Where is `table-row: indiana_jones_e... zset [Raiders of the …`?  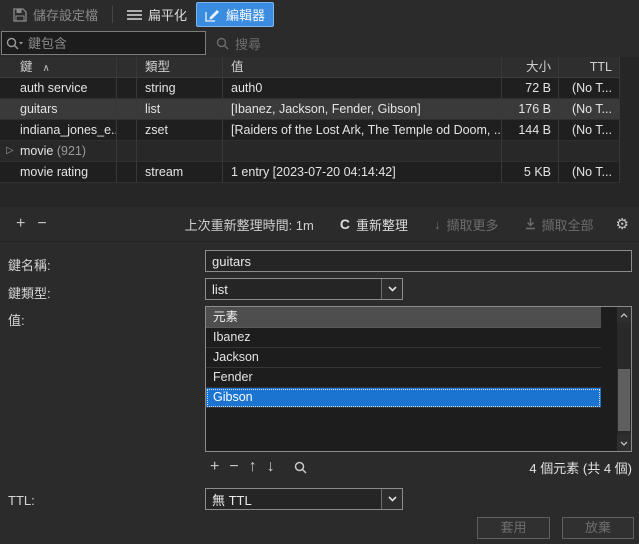
table-row: indiana_jones_e... zset [Raiders of the … is located at coordinates (319, 130).